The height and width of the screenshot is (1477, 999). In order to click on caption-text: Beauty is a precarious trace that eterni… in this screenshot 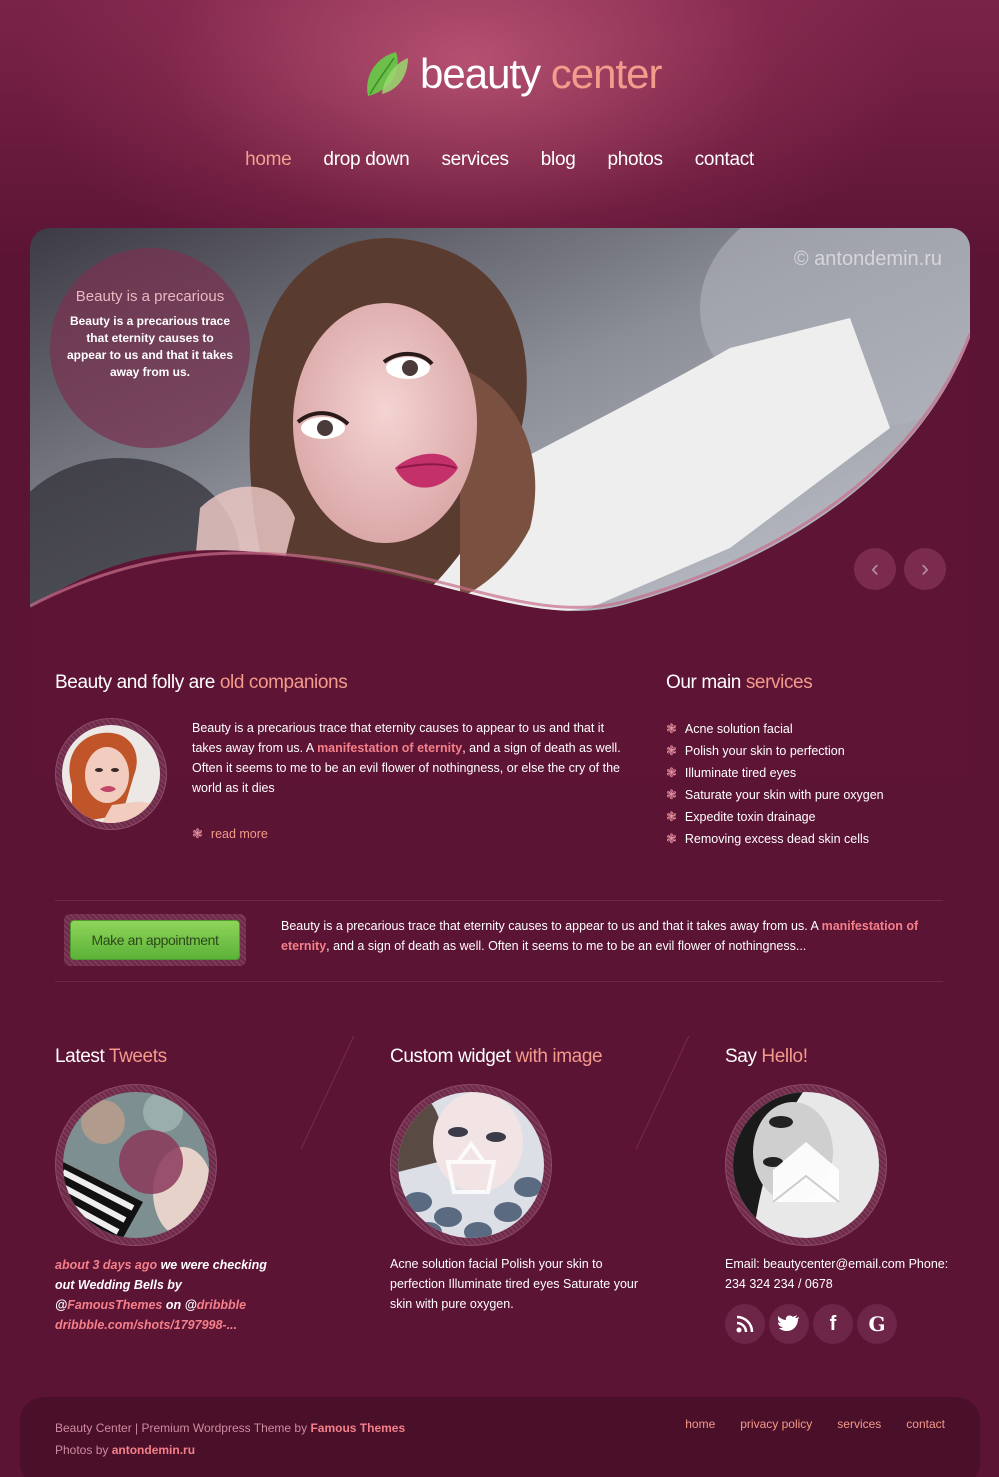, I will do `click(150, 346)`.